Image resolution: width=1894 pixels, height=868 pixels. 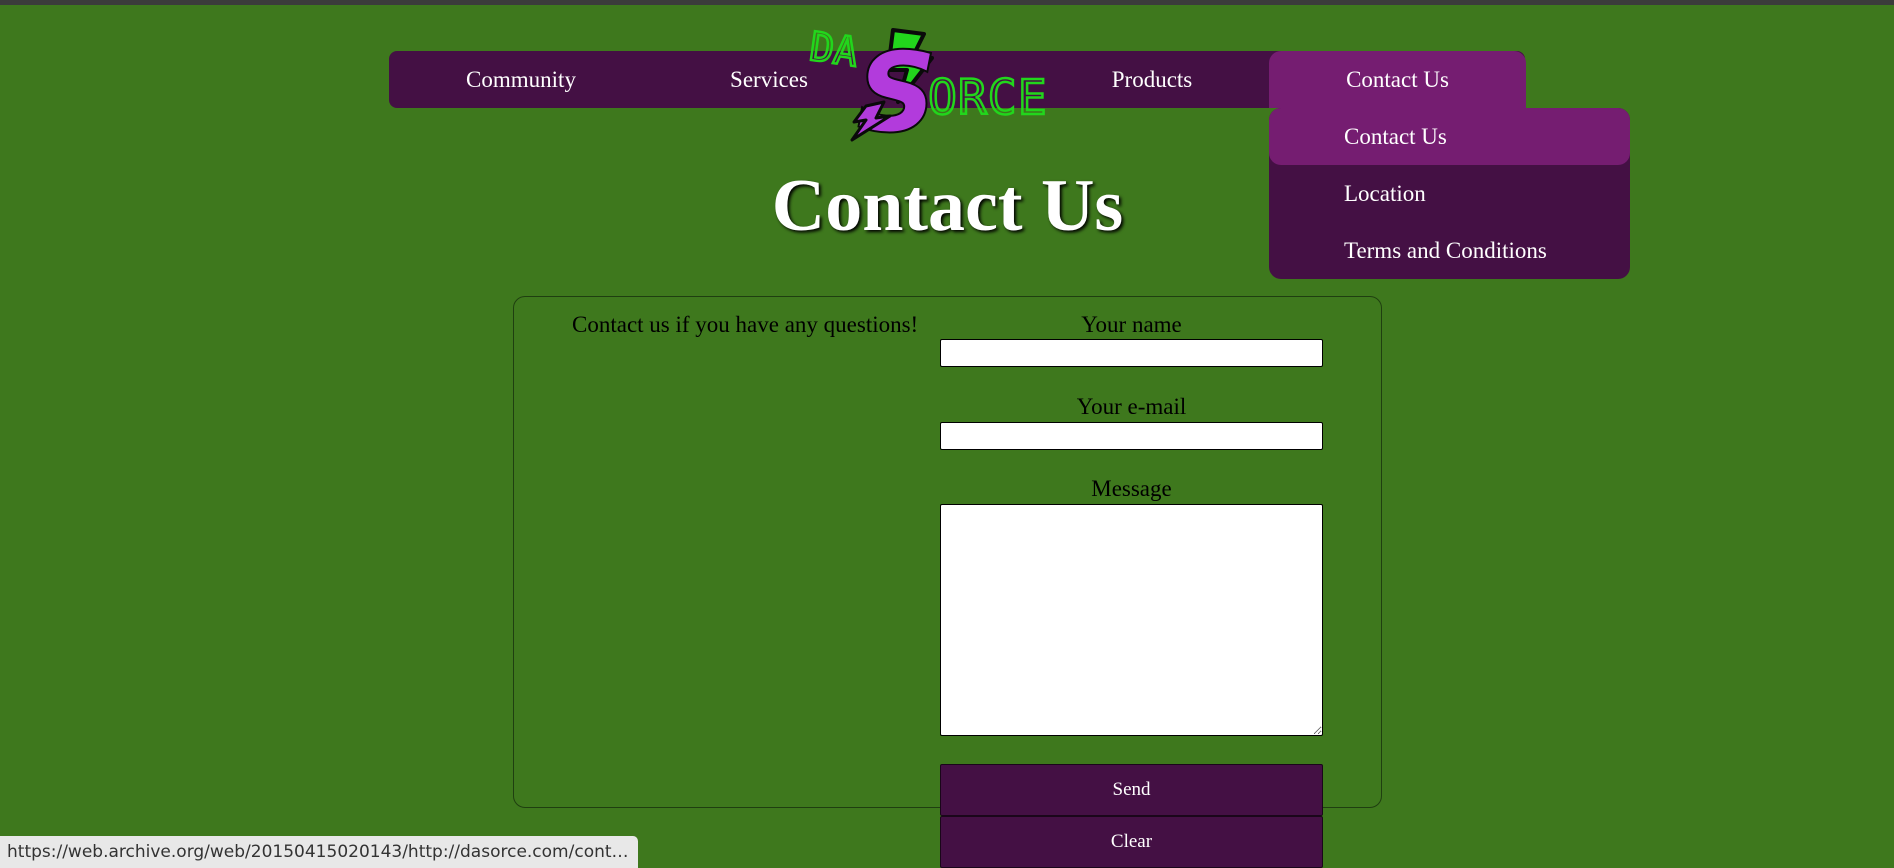 I want to click on contact-dropdown-menu: Contact Us Location Terms and Conditions, so click(x=1449, y=193).